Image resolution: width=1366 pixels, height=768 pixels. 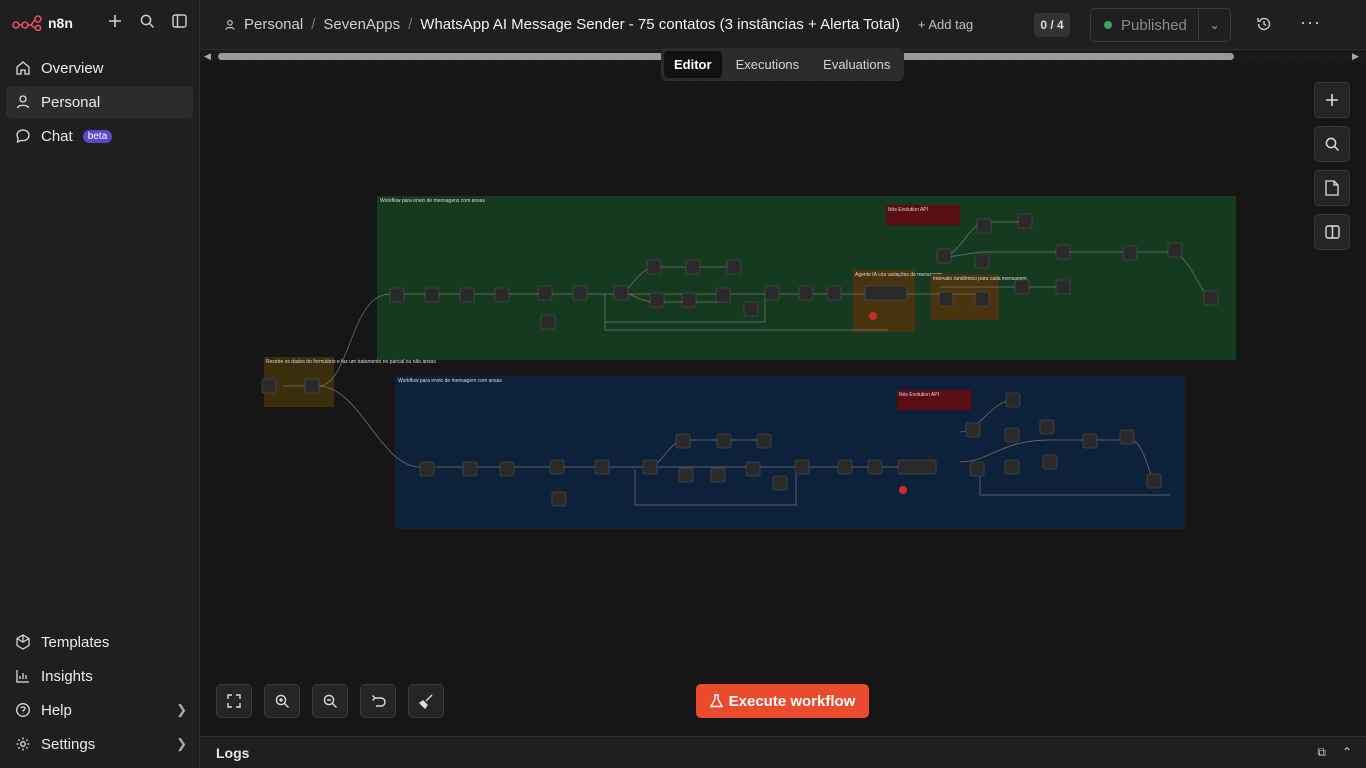 I want to click on logo-text: n8n, so click(x=60, y=23).